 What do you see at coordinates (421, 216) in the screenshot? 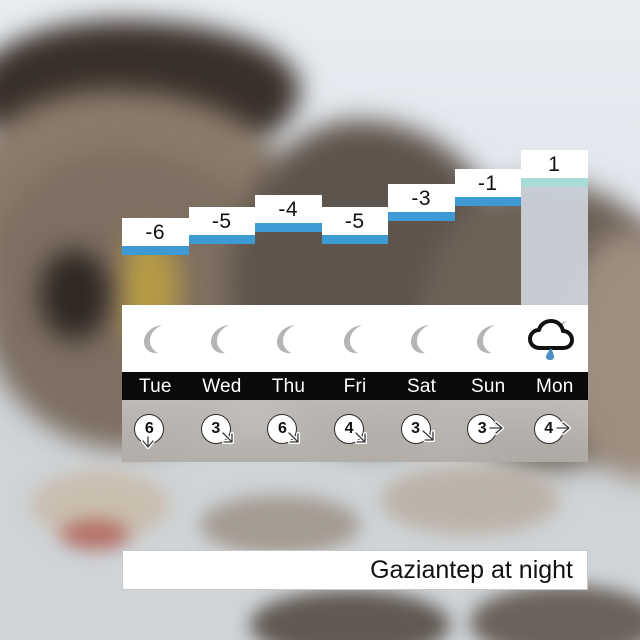
I see `temperature-bar-sat` at bounding box center [421, 216].